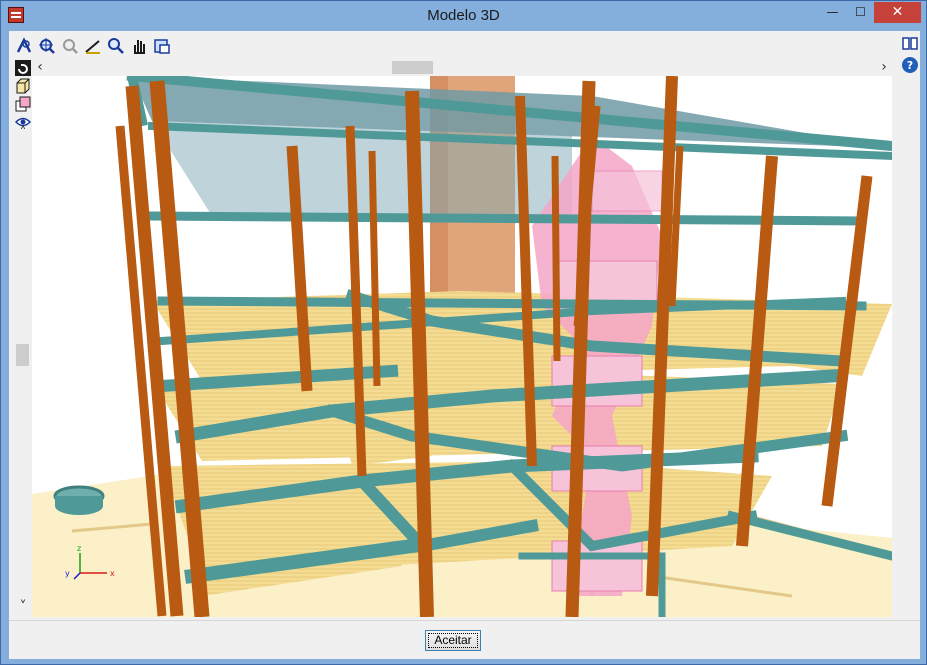  What do you see at coordinates (897, 12) in the screenshot?
I see `close-button: ✕` at bounding box center [897, 12].